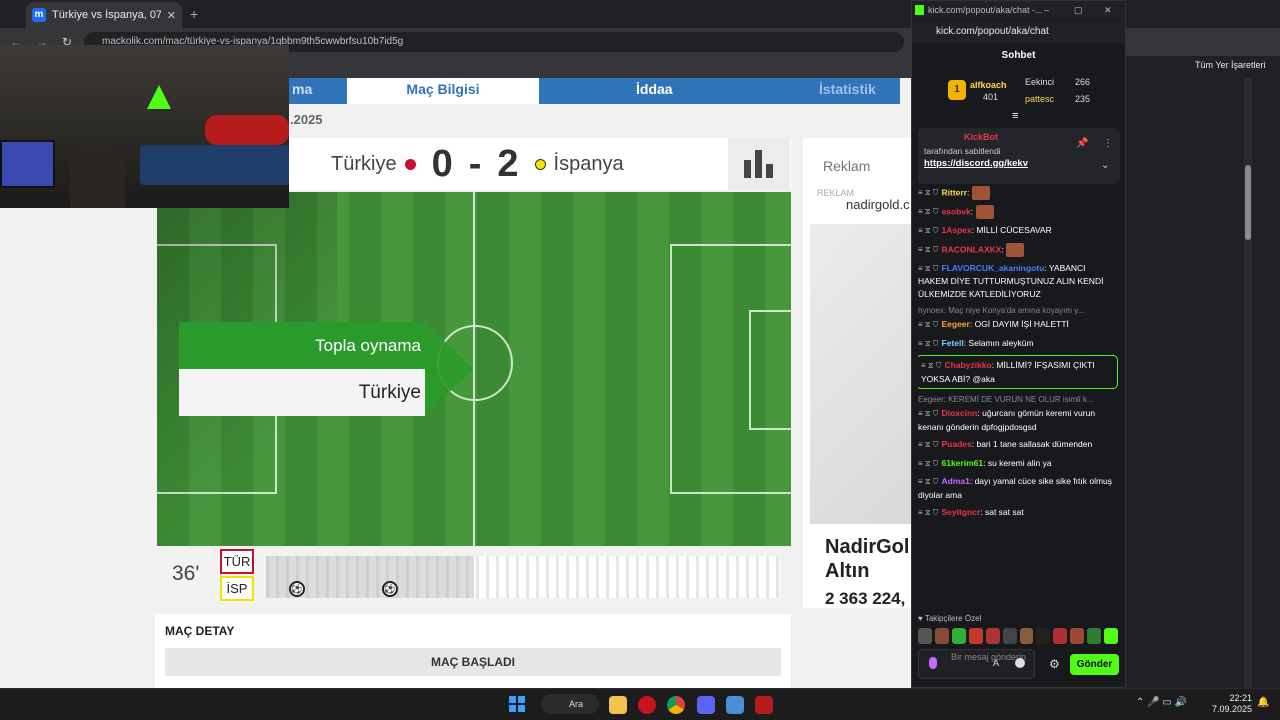 The image size is (1280, 720). I want to click on chat-window-title: kick.com/popout/aka/chat -... – ▢ ✕, so click(1018, 10).